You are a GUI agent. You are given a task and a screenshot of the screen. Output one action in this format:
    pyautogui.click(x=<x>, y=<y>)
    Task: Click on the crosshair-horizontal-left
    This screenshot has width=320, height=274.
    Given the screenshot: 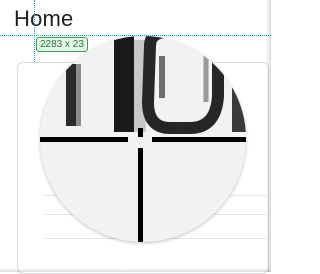 What is the action you would take?
    pyautogui.click(x=84, y=139)
    